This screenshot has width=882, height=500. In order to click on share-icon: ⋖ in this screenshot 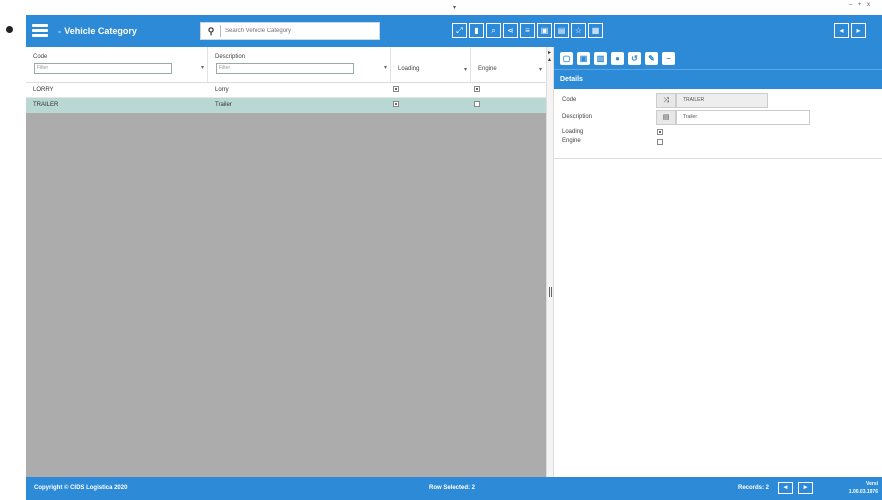, I will do `click(510, 30)`.